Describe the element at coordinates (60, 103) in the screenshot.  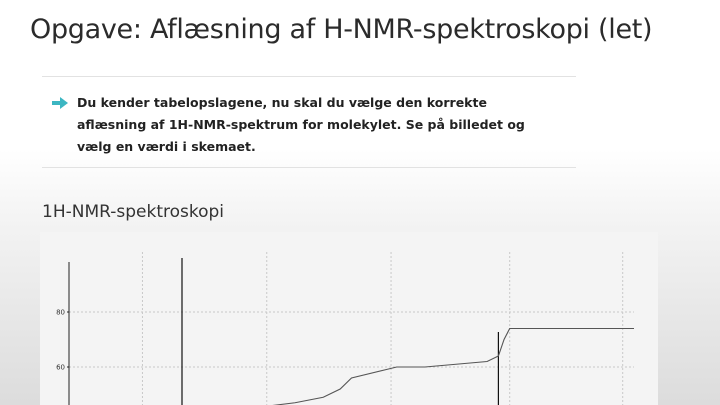
I see `arrow-right-icon` at that location.